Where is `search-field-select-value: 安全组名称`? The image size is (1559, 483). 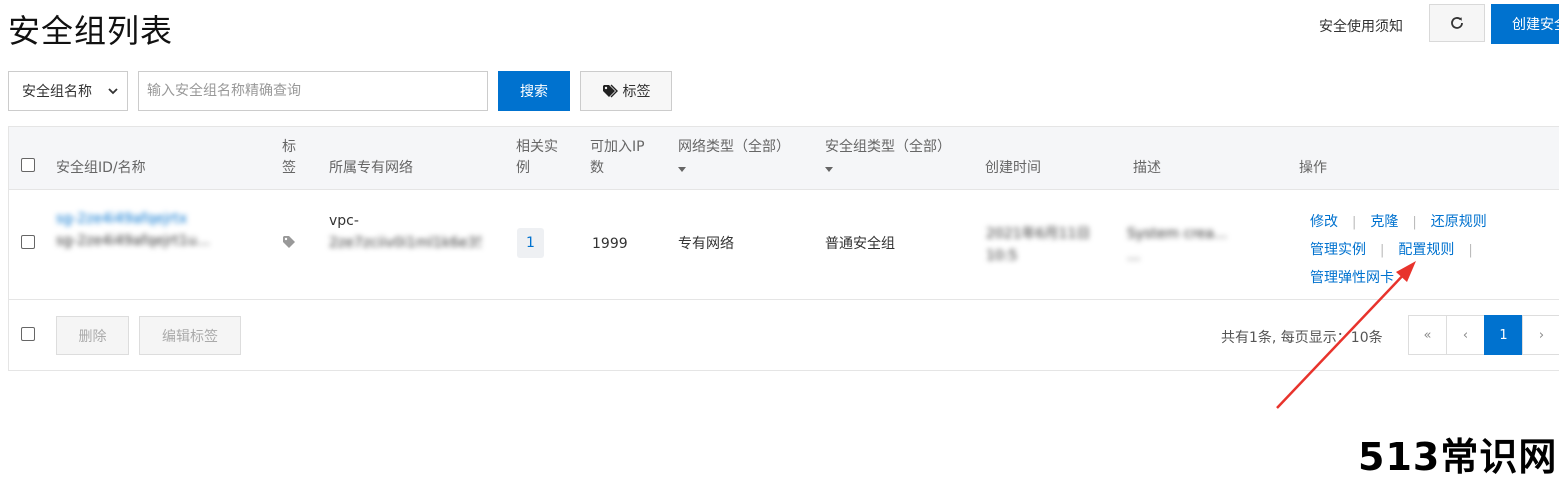
search-field-select-value: 安全组名称 is located at coordinates (57, 92).